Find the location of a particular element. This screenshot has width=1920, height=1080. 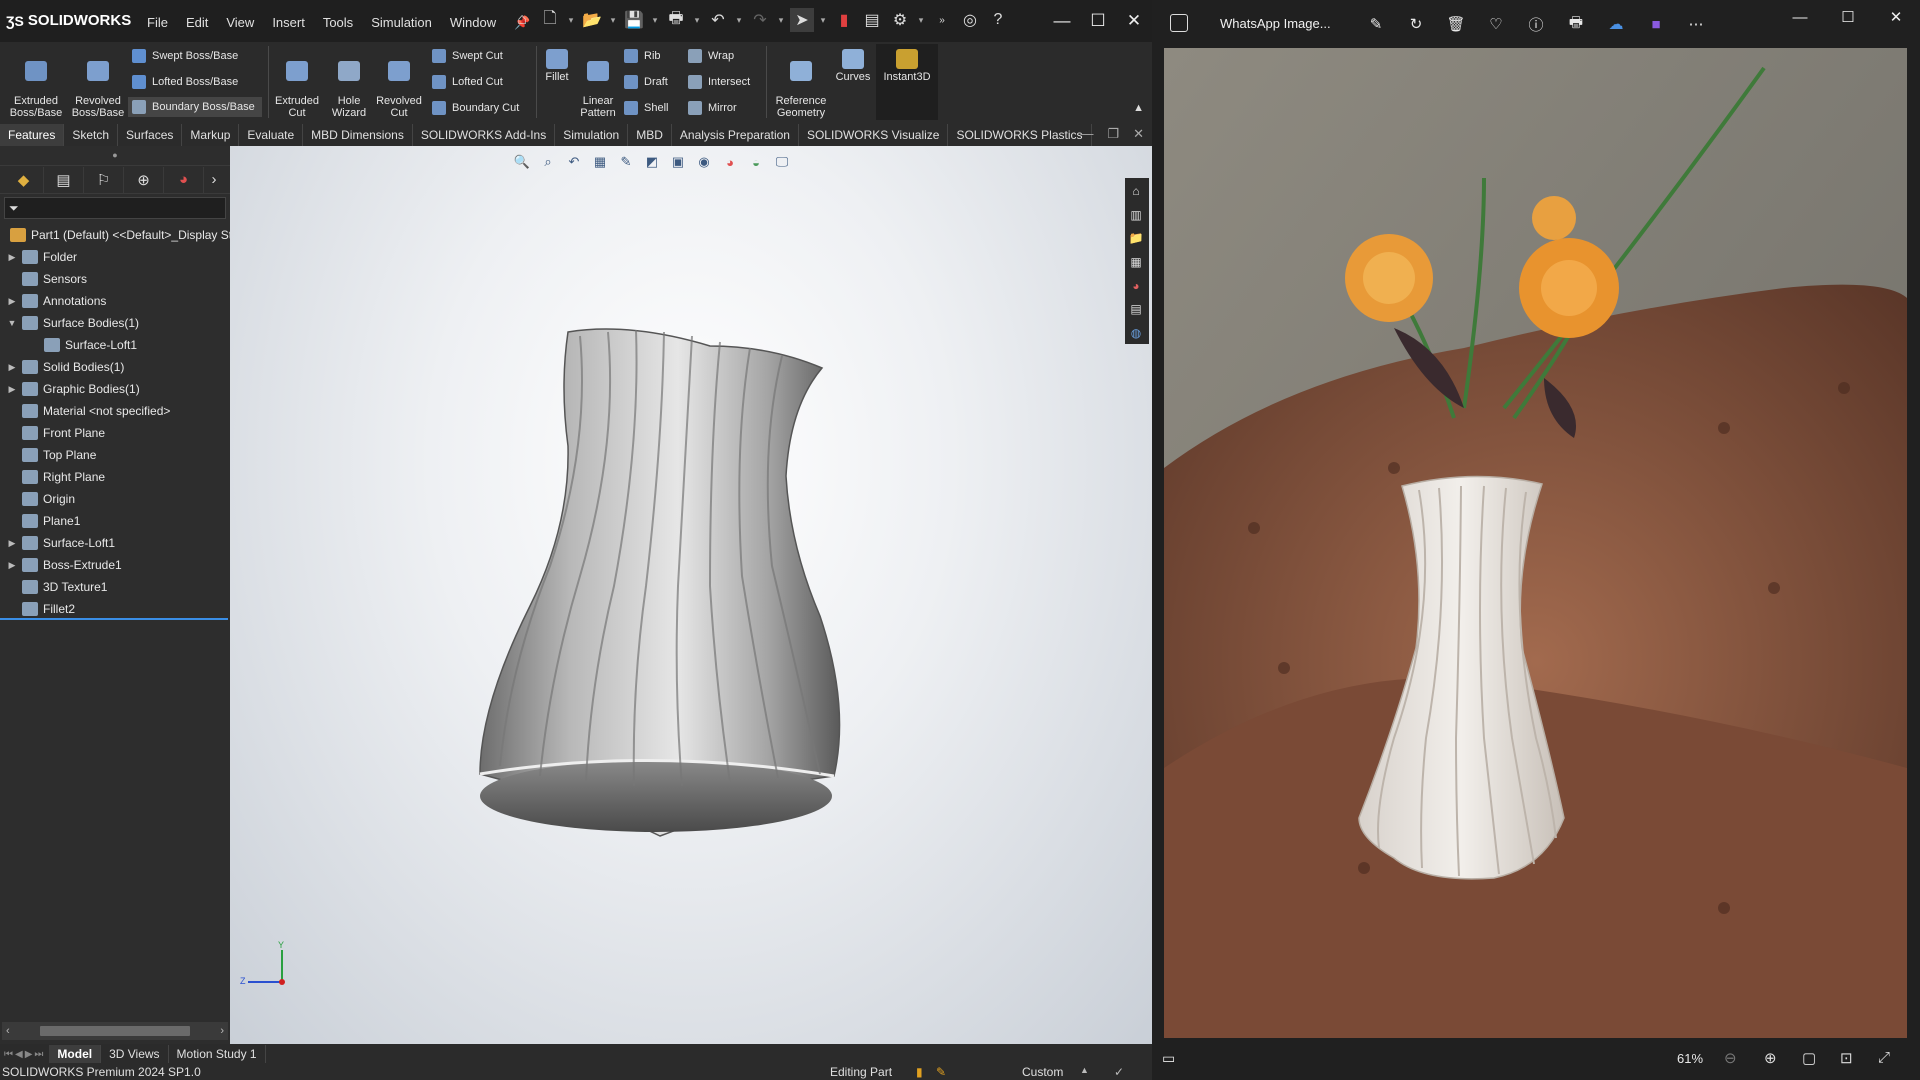

actual-size-icon: ⊡ is located at coordinates (1846, 1058).